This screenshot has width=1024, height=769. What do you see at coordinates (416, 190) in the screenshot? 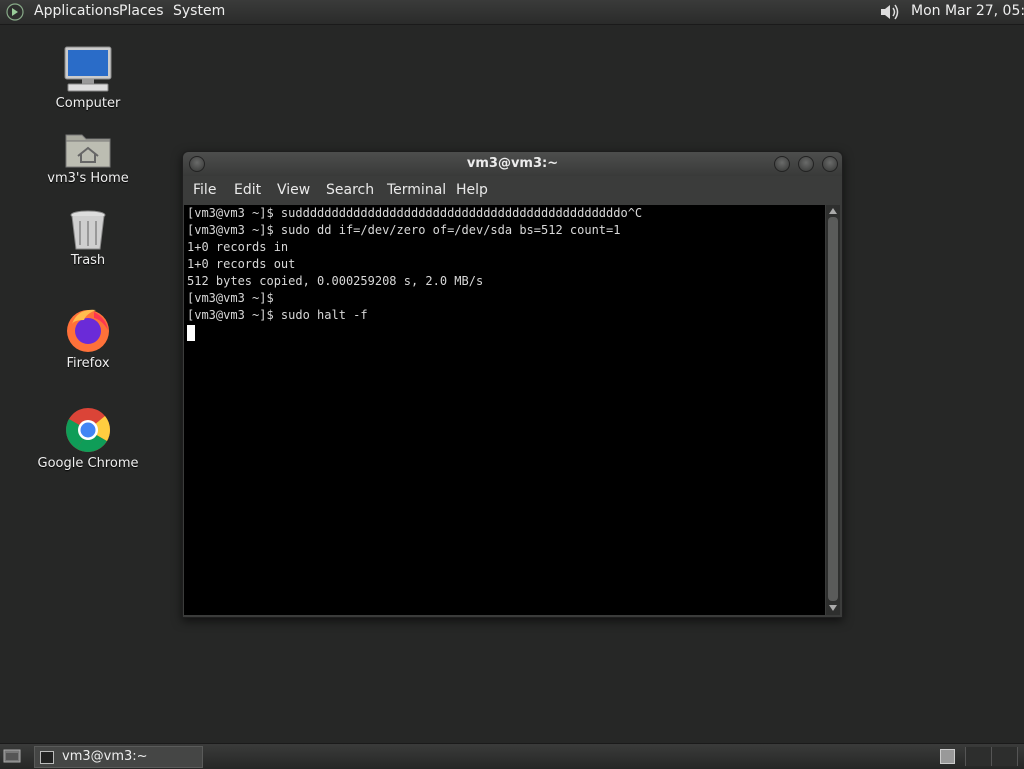
I see `menu-terminal: Terminal` at bounding box center [416, 190].